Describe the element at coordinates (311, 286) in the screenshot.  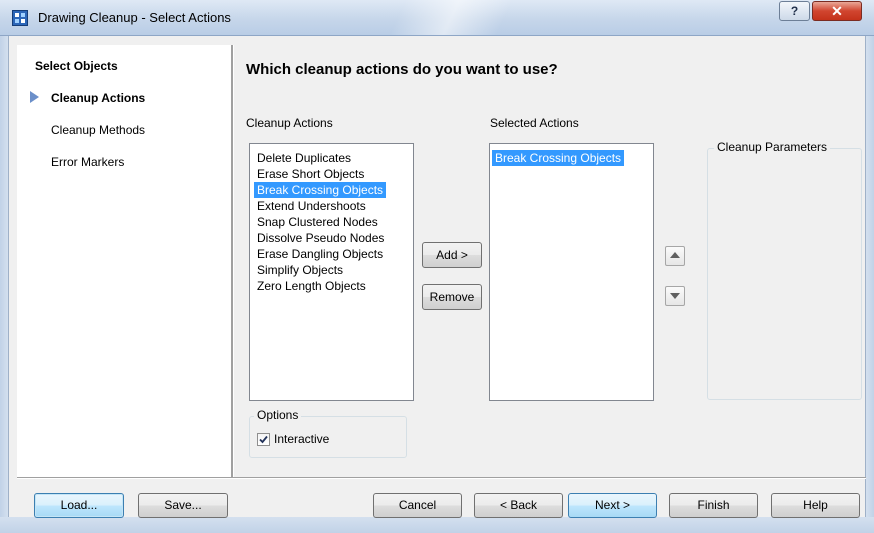
I see `list-item: Zero Length Objects` at that location.